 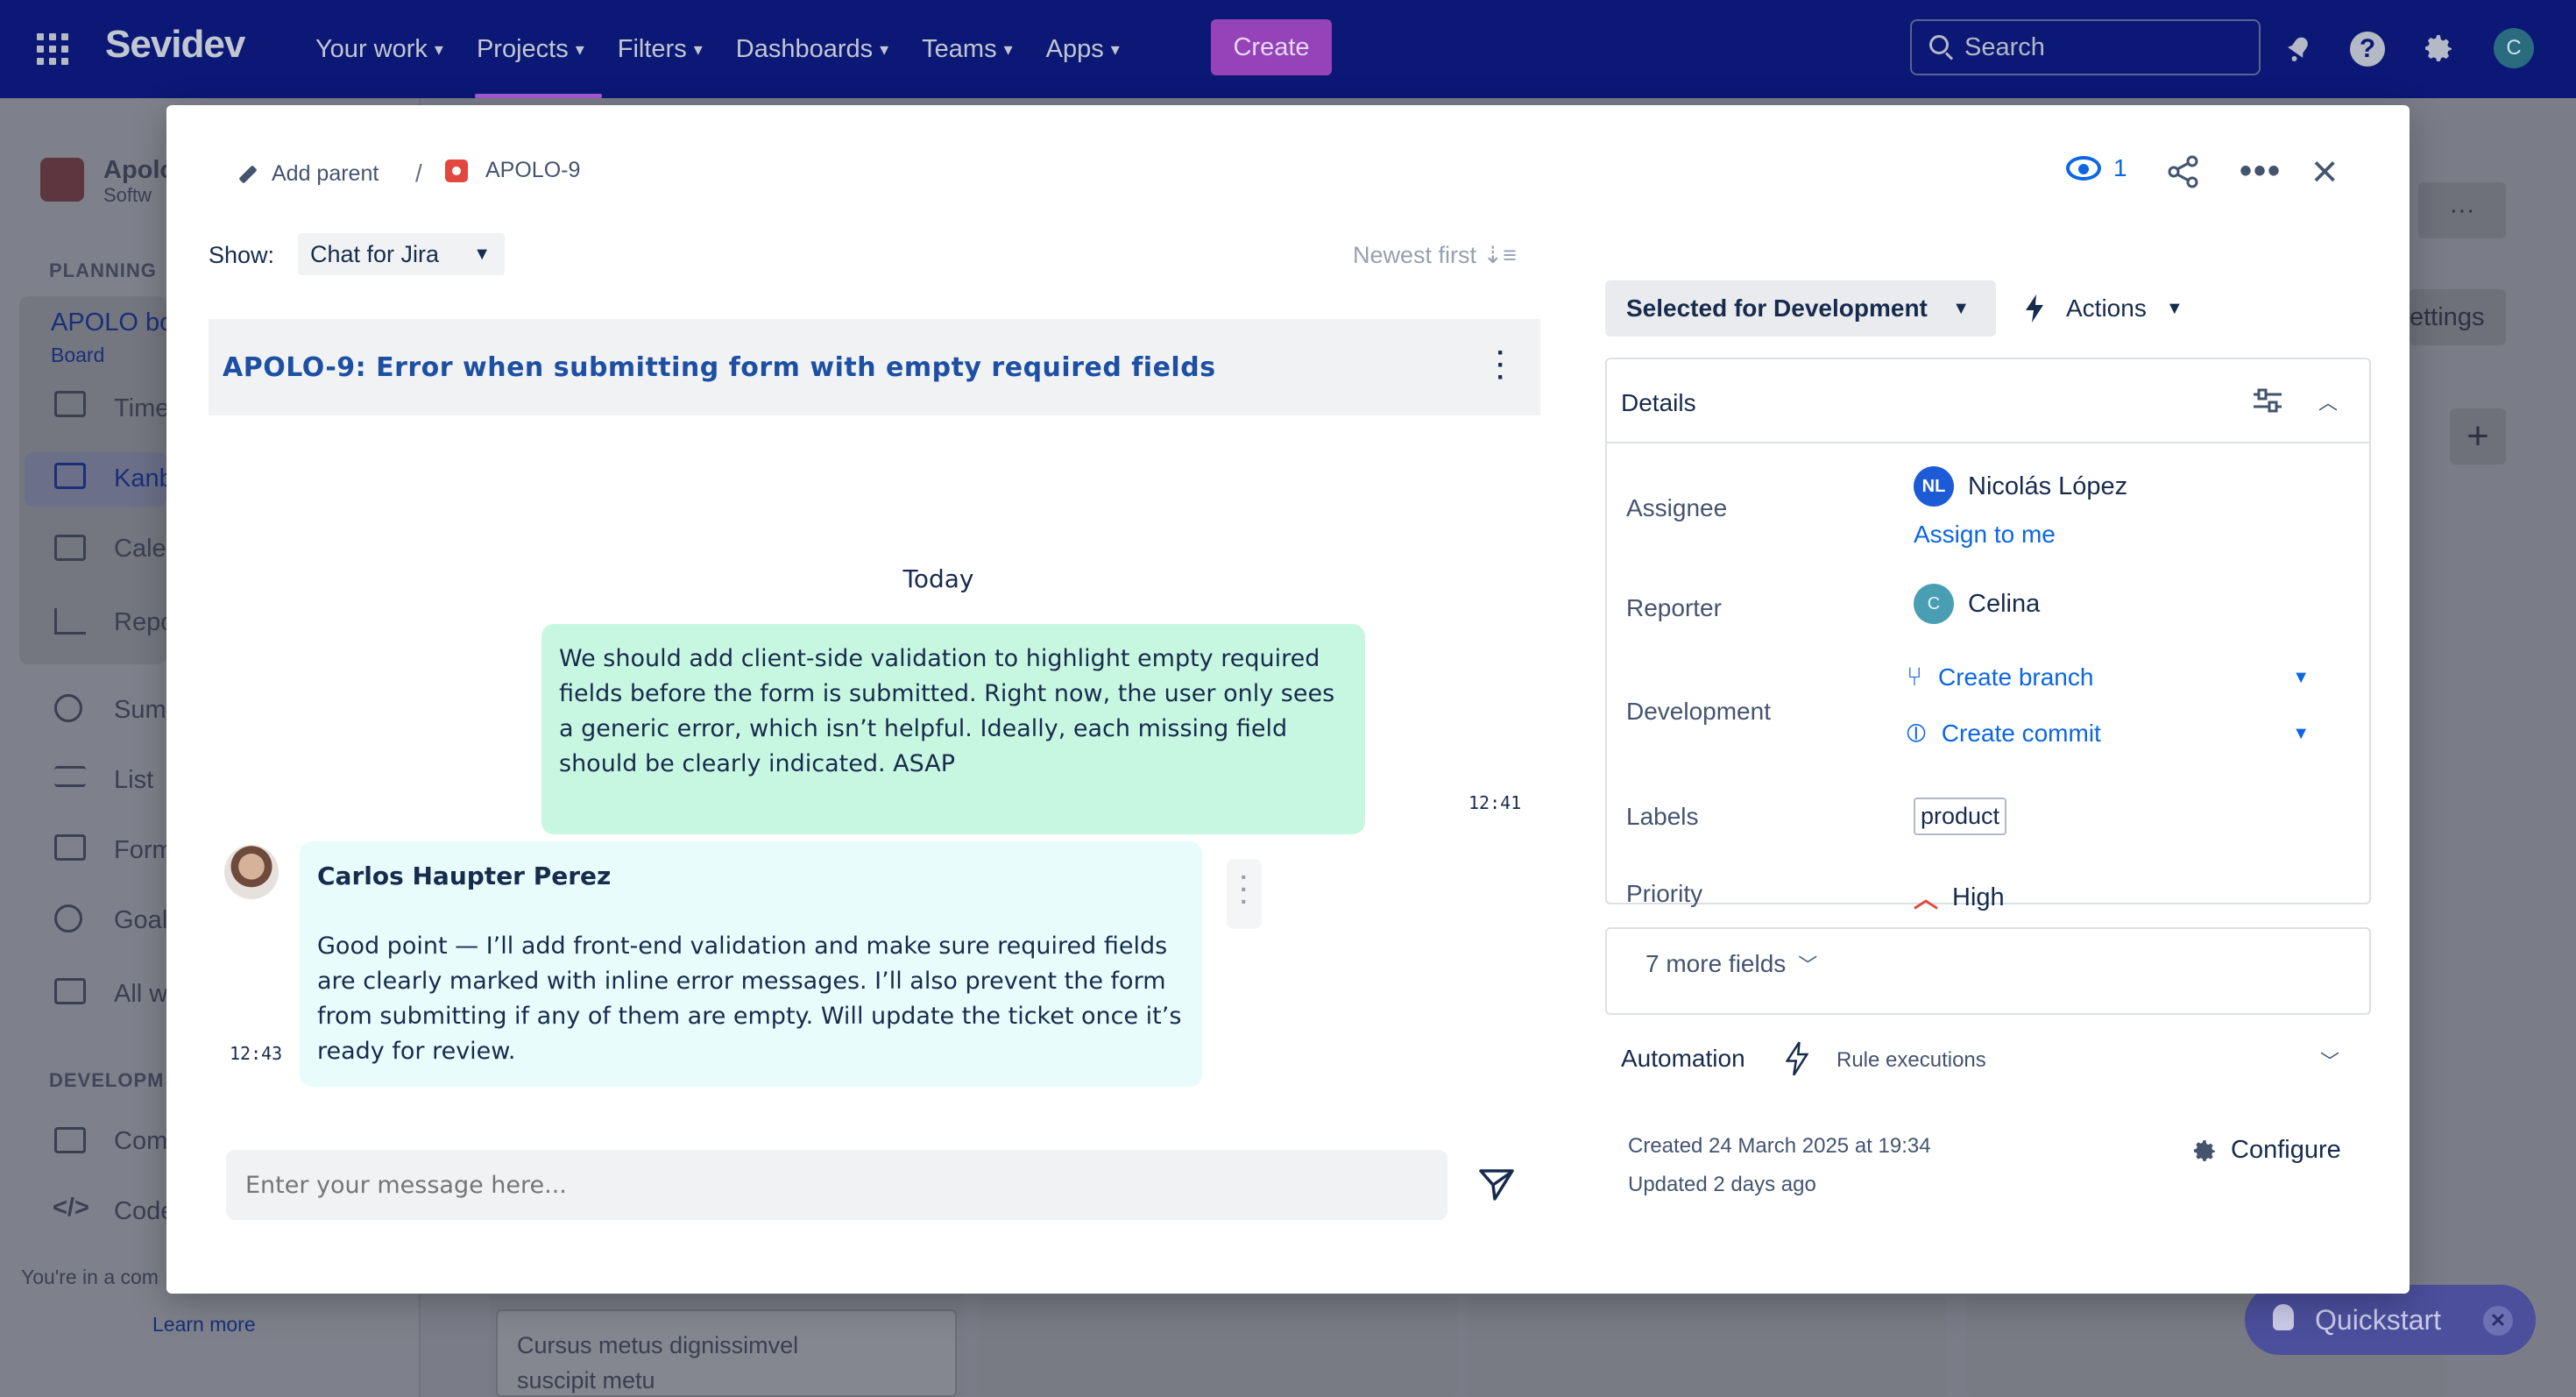 What do you see at coordinates (2324, 172) in the screenshot?
I see `close-modal-icon: ×` at bounding box center [2324, 172].